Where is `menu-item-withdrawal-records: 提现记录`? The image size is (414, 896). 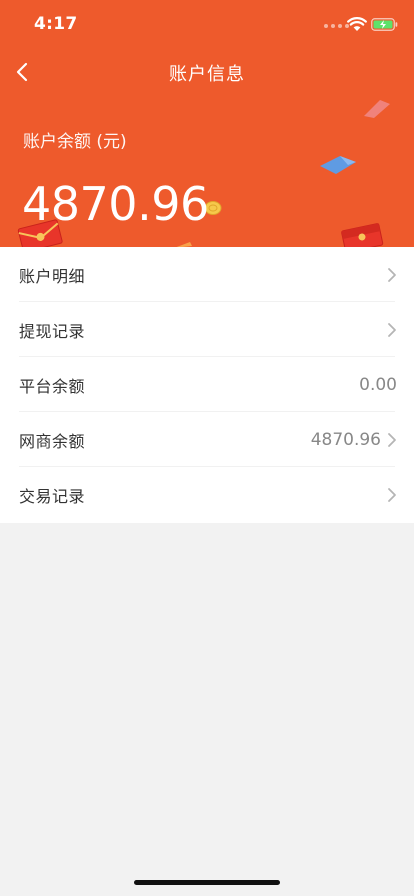 menu-item-withdrawal-records: 提现记录 is located at coordinates (207, 329).